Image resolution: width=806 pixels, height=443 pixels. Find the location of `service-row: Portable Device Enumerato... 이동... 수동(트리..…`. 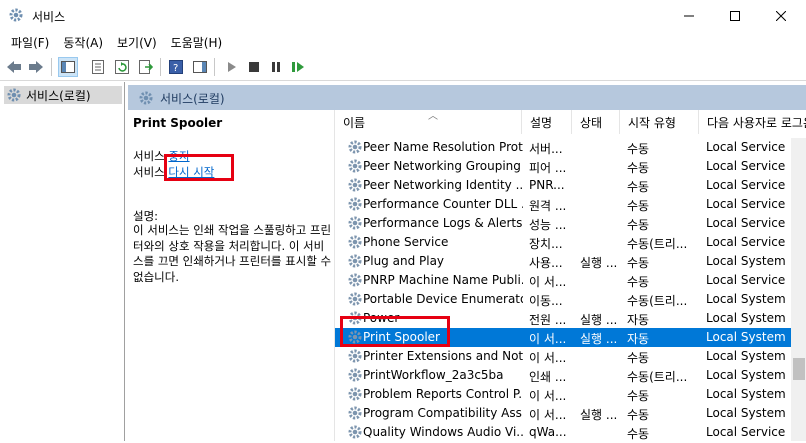

service-row: Portable Device Enumerato... 이동... 수동(트리..… is located at coordinates (563, 299).